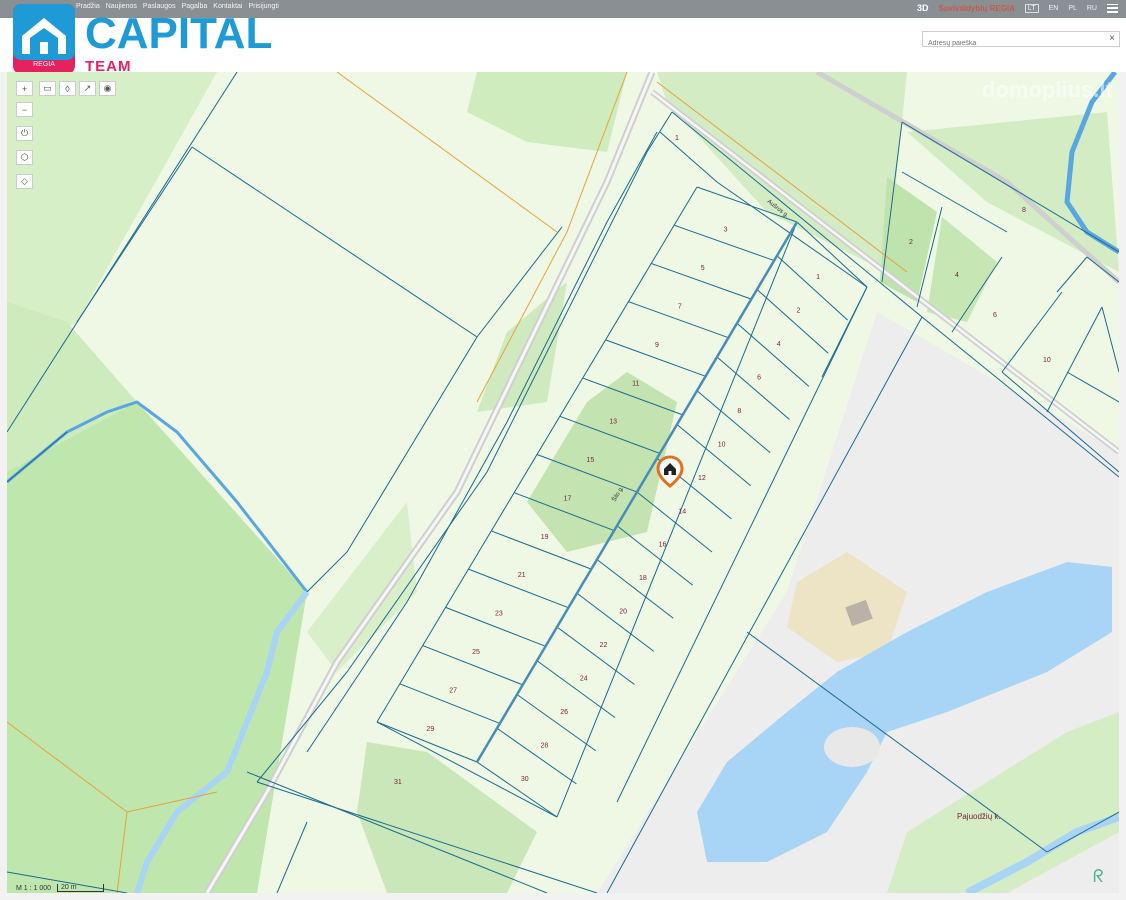 This screenshot has width=1126, height=900. What do you see at coordinates (564, 712) in the screenshot?
I see `parcel-26: 26` at bounding box center [564, 712].